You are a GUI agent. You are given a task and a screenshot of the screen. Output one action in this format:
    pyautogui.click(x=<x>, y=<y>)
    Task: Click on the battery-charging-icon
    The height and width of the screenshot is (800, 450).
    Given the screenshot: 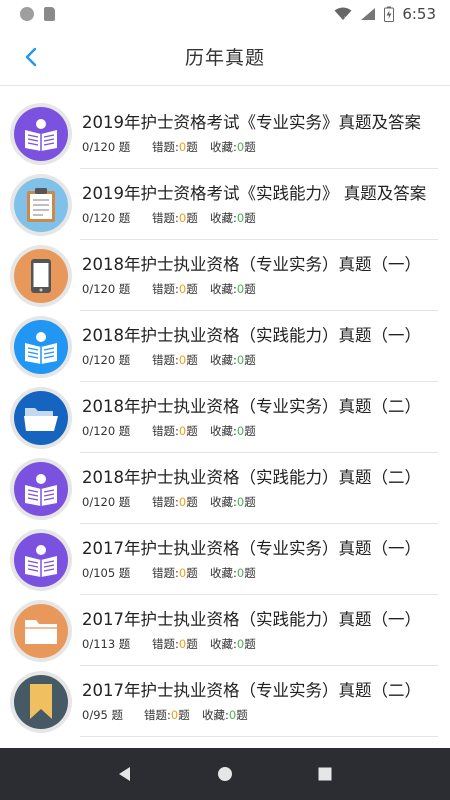 What is the action you would take?
    pyautogui.click(x=389, y=14)
    